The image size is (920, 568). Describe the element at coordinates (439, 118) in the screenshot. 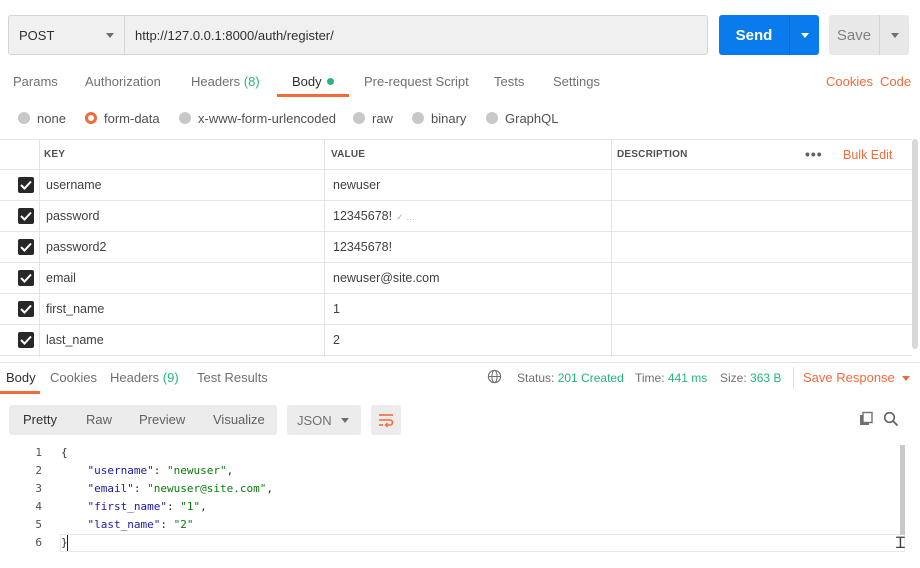

I see `radio-binary: binary` at that location.